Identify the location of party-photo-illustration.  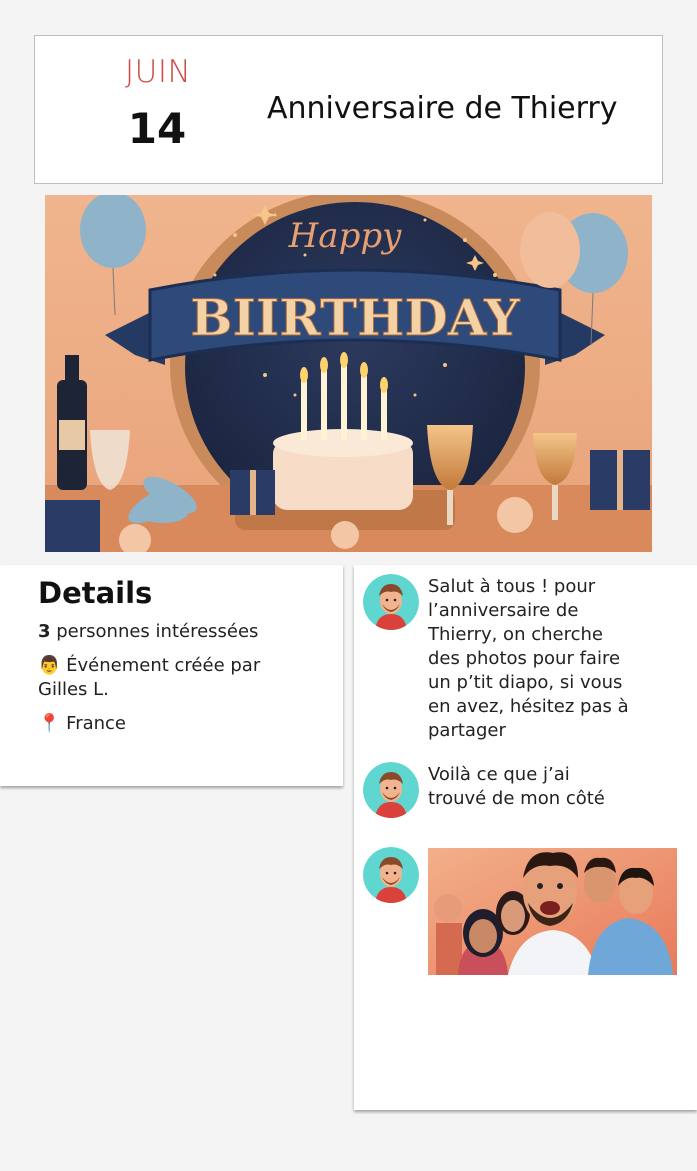
(552, 911).